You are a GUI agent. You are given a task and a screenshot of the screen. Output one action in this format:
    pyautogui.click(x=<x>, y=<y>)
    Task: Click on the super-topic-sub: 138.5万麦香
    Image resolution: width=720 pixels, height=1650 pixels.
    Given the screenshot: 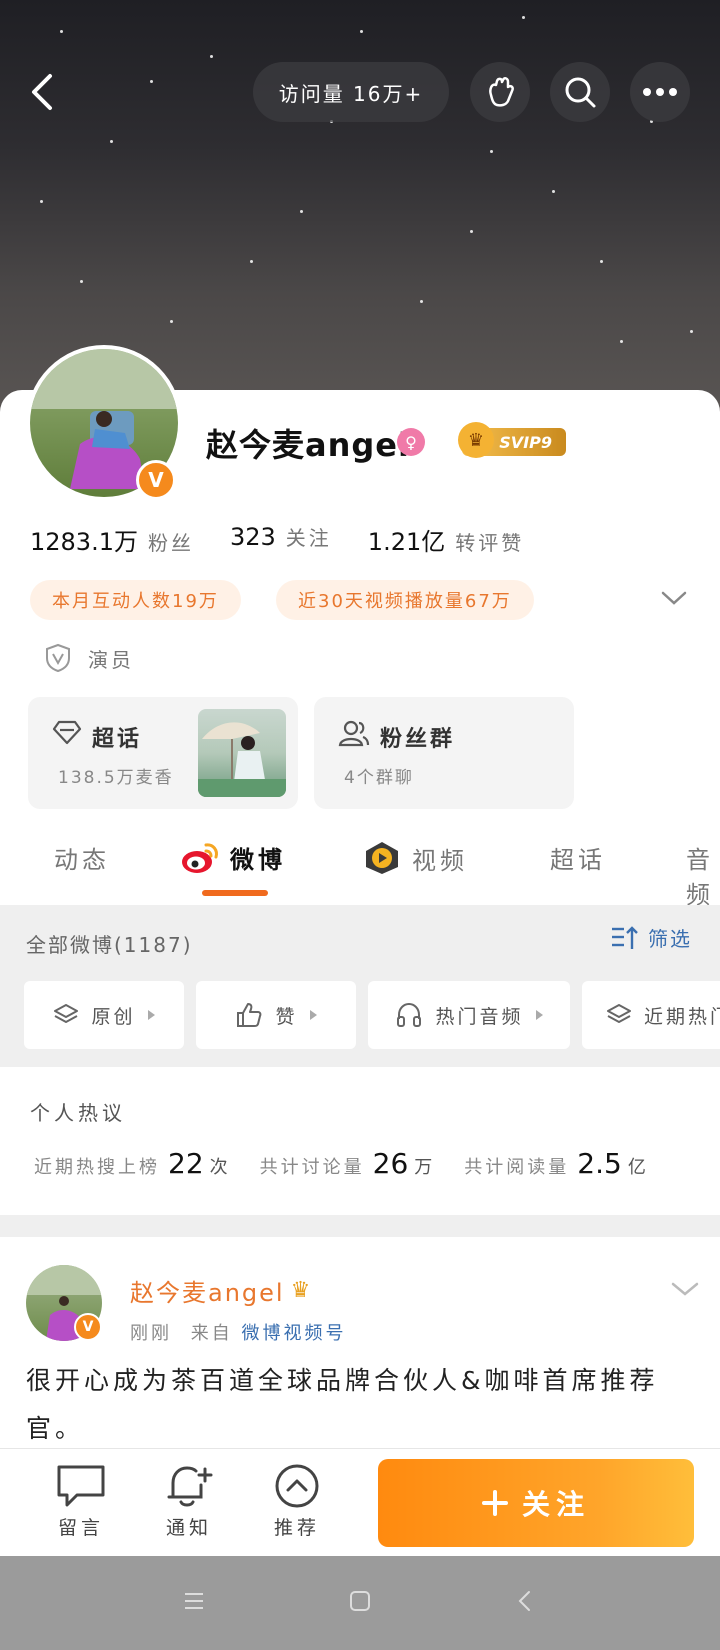 What is the action you would take?
    pyautogui.click(x=116, y=778)
    